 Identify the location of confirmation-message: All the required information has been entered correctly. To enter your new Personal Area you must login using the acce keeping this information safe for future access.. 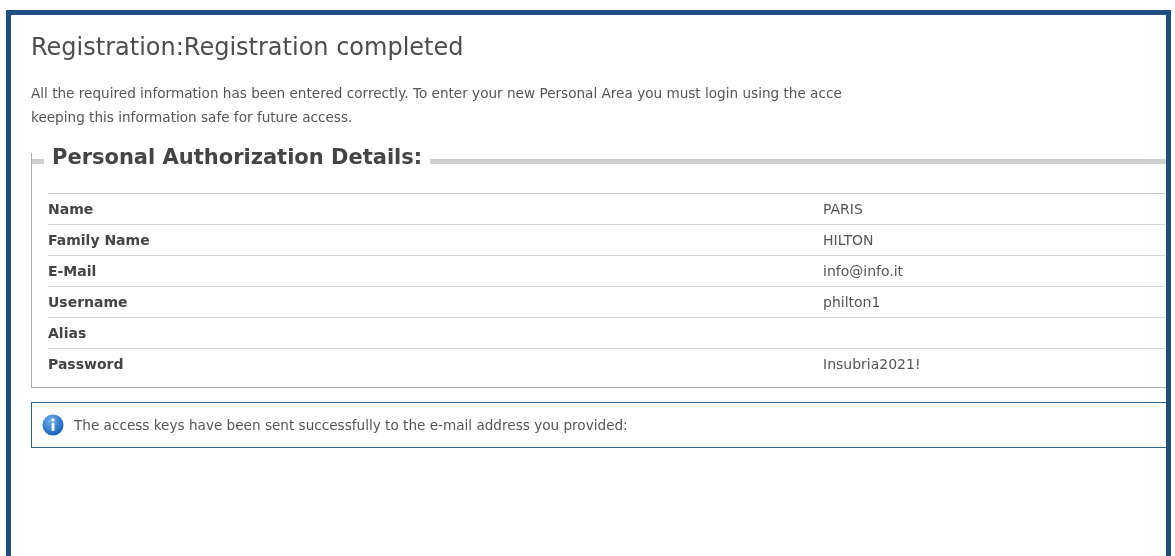
(437, 105).